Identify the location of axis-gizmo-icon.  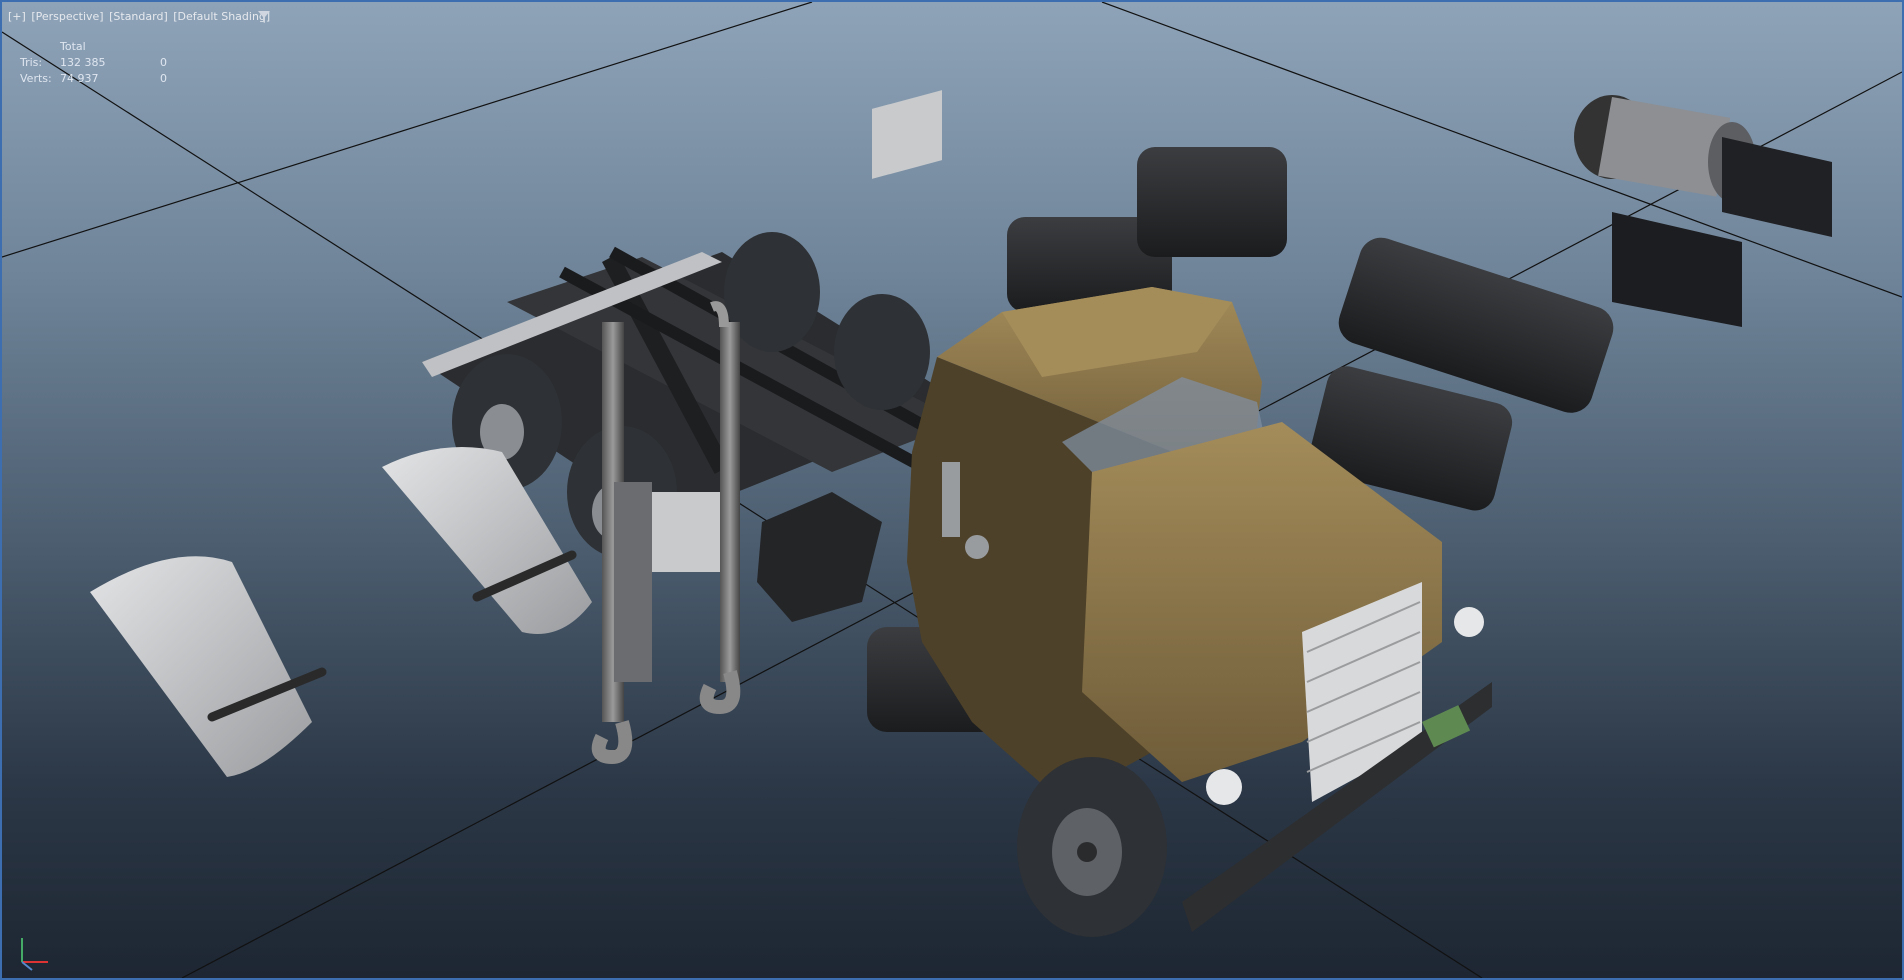
(34, 954).